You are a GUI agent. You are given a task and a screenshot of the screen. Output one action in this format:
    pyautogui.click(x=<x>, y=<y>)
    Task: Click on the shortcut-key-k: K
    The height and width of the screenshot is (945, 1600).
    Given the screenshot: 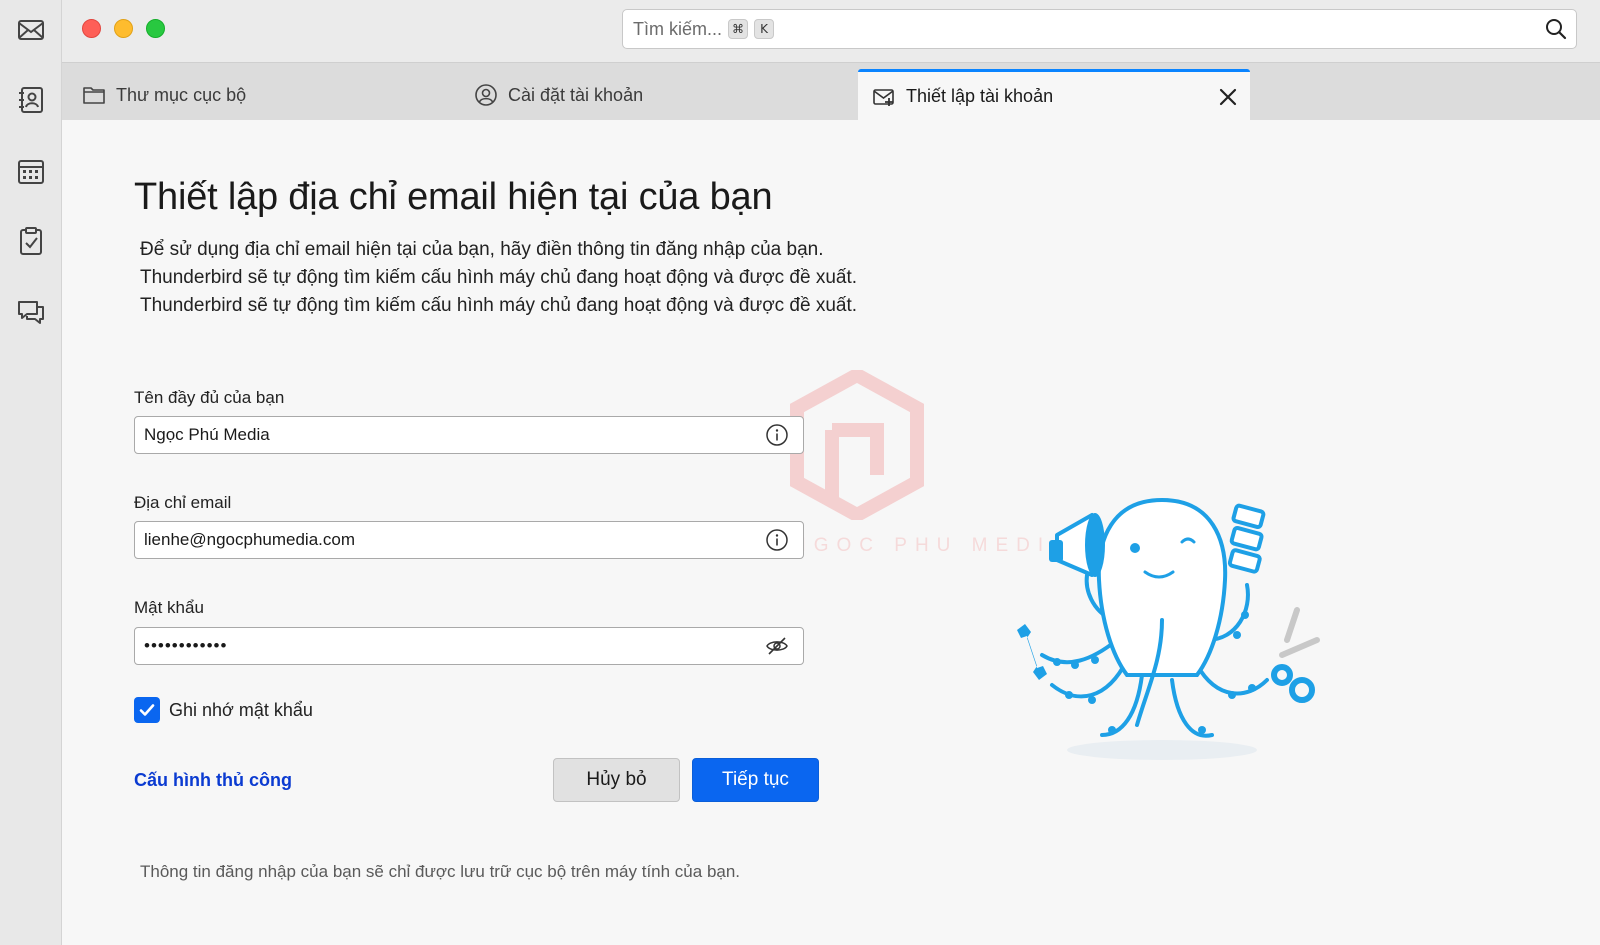 What is the action you would take?
    pyautogui.click(x=764, y=29)
    